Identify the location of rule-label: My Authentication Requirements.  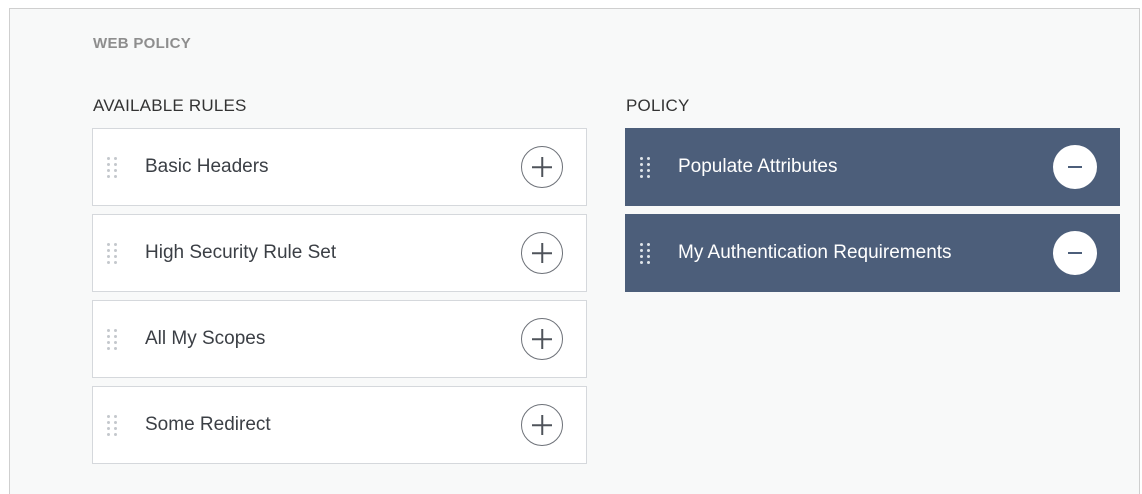
(815, 252).